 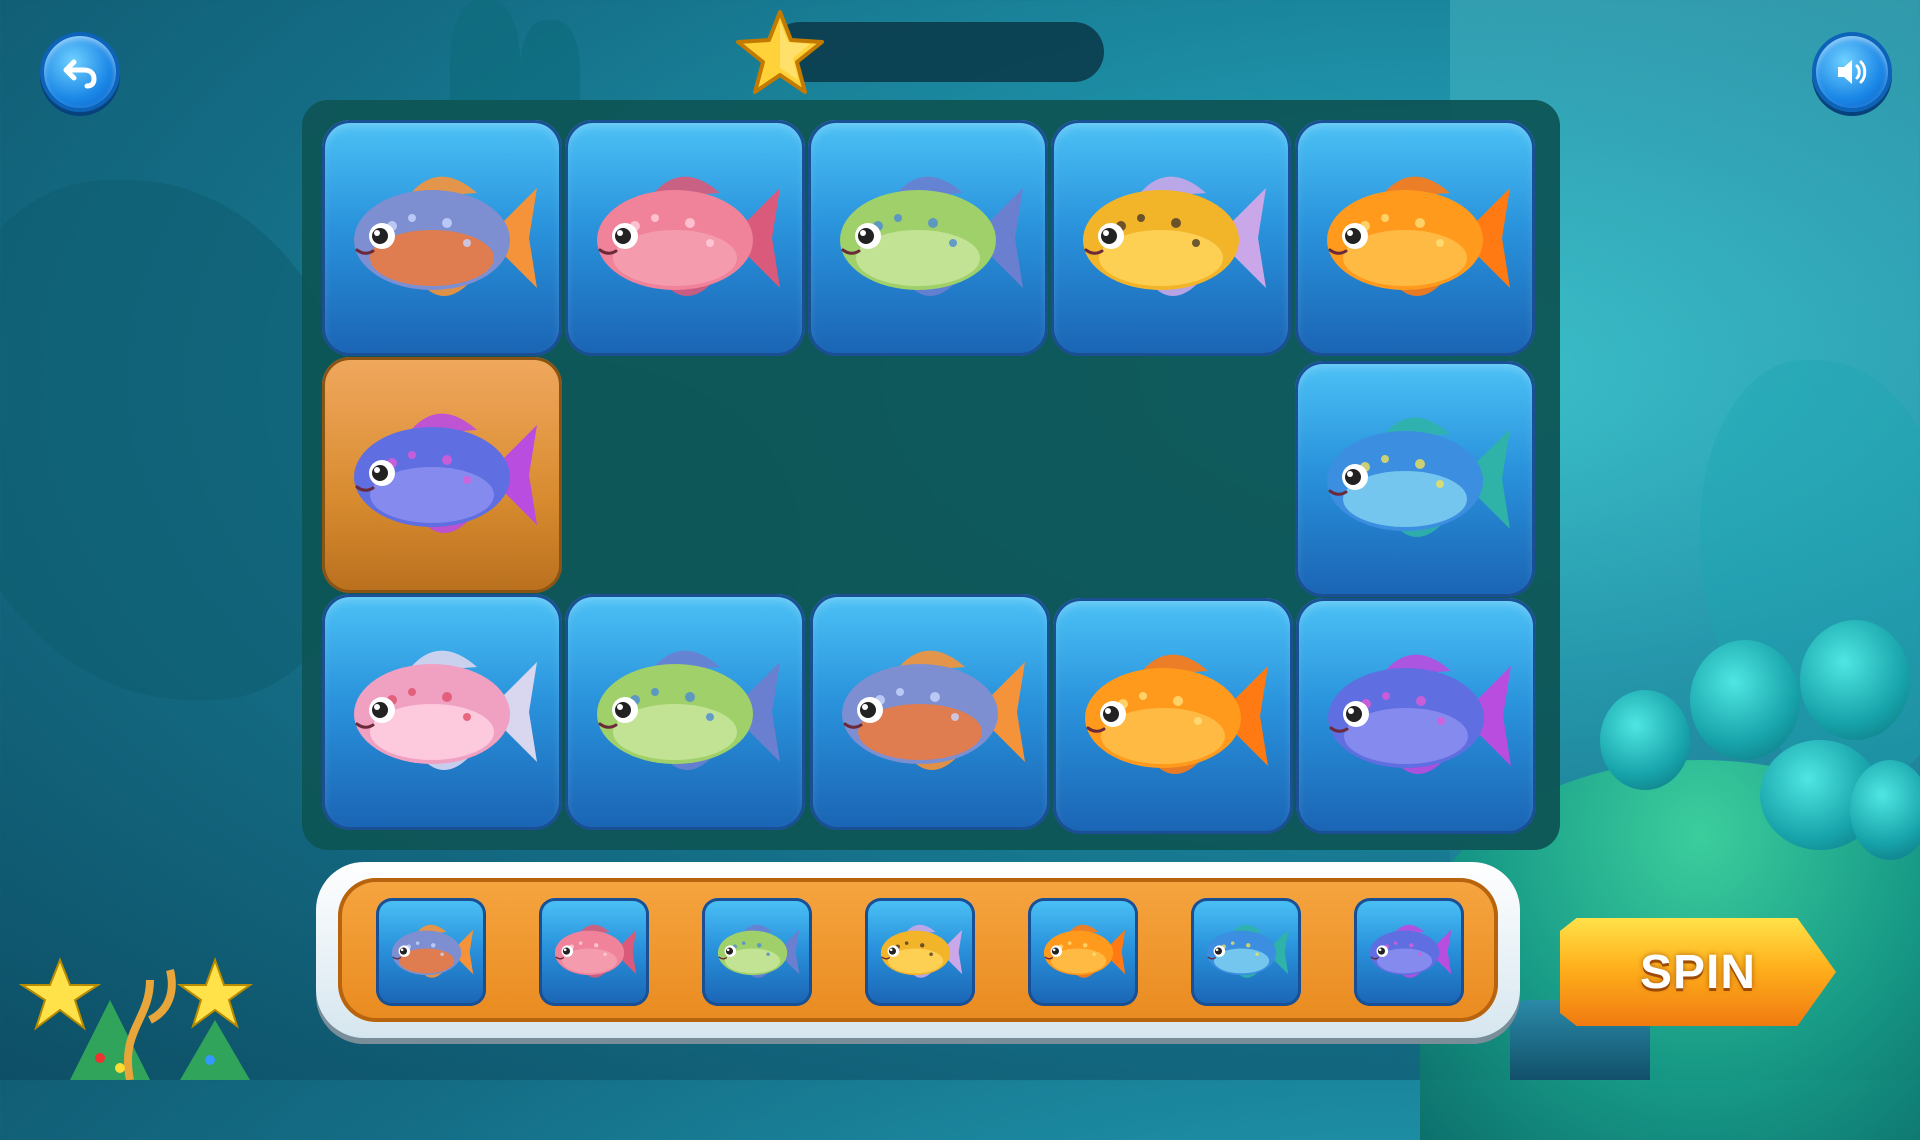 I want to click on back-button, so click(x=80, y=72).